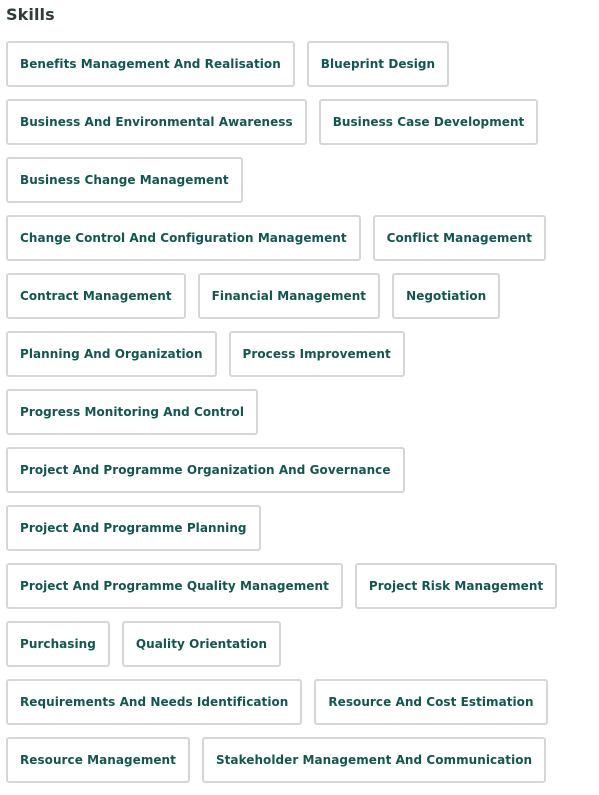  I want to click on skill-chip: Negotiation, so click(446, 296).